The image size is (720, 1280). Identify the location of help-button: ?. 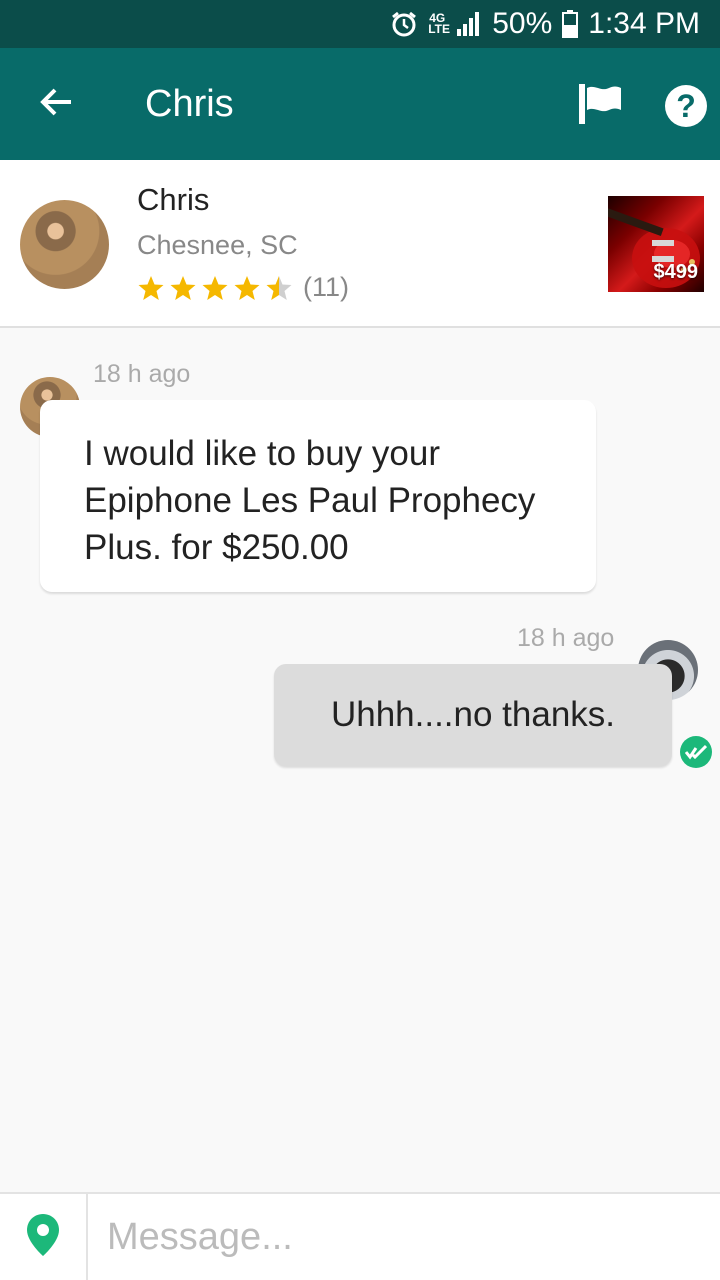
(686, 106).